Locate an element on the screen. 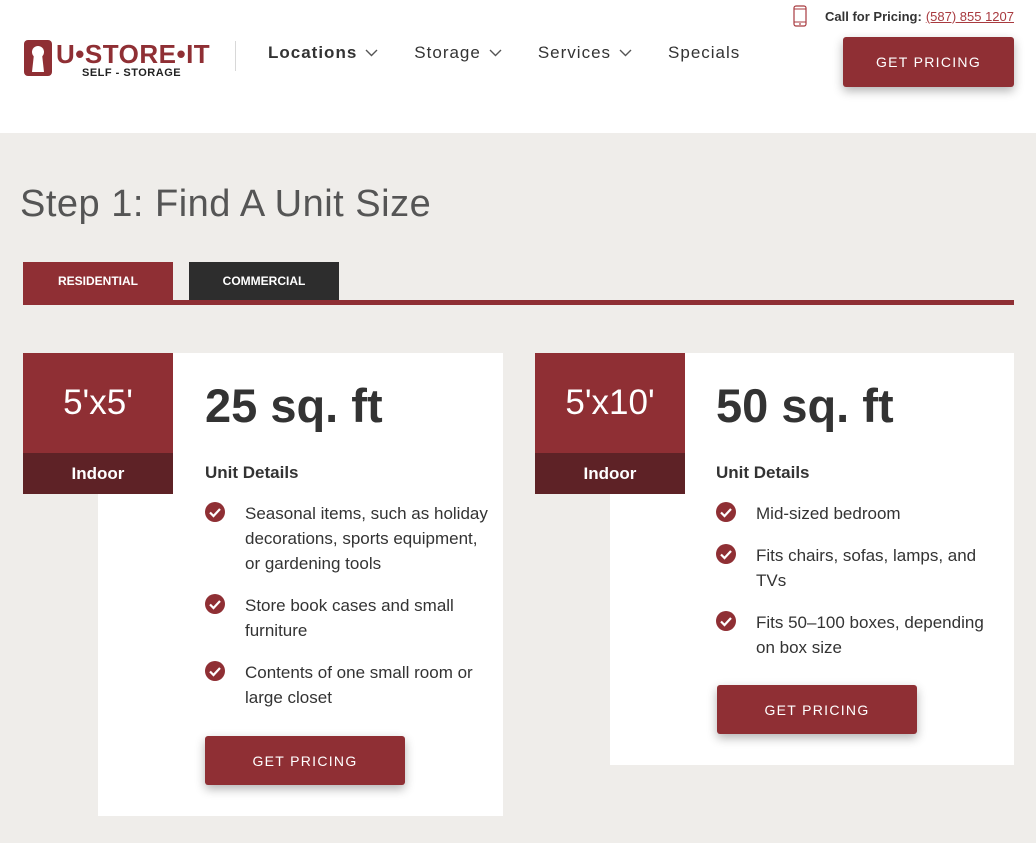 This screenshot has height=843, width=1036. list-item: Fits 50–100 boxes, depending on box size is located at coordinates (856, 635).